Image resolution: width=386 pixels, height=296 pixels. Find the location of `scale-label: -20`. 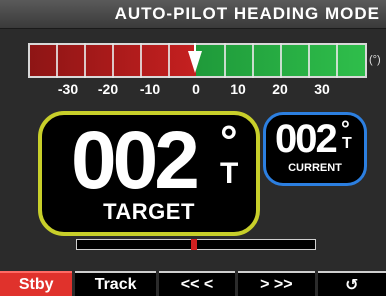

scale-label: -20 is located at coordinates (108, 89).